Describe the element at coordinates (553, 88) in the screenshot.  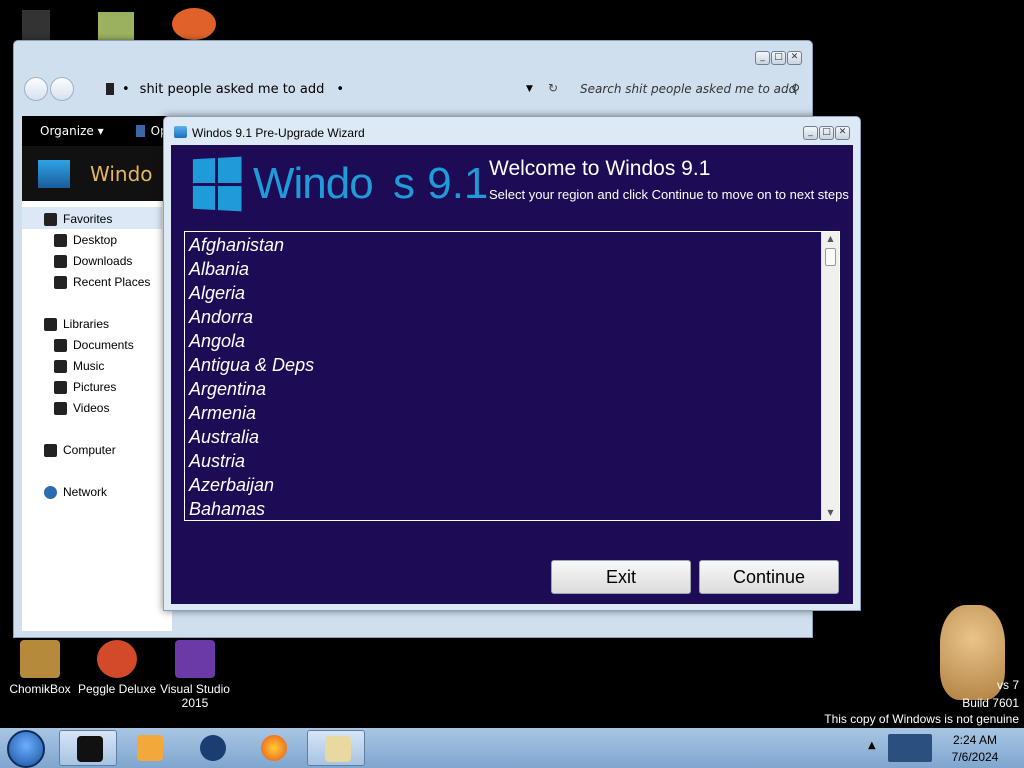
I see `refresh-icon: ↻` at that location.